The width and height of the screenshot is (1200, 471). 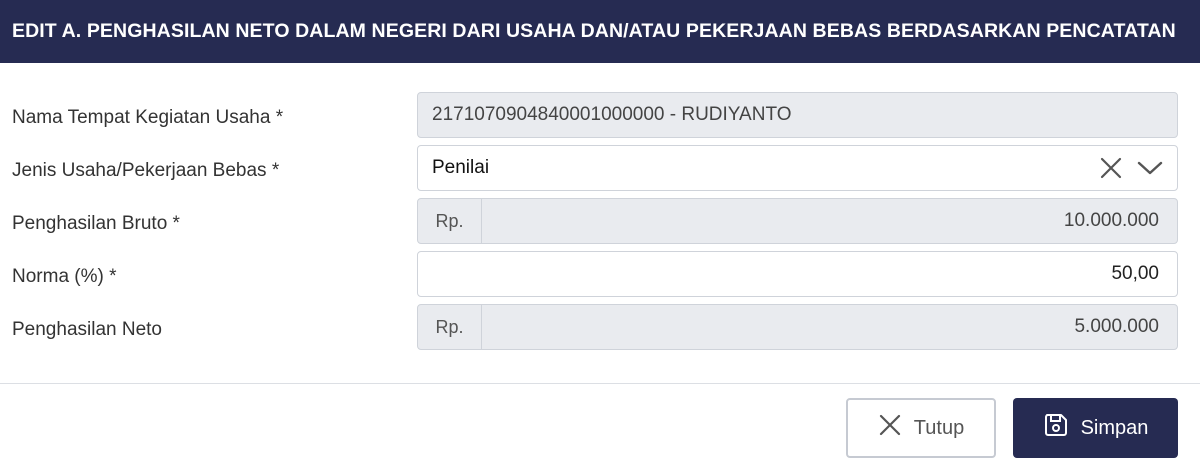 What do you see at coordinates (797, 274) in the screenshot?
I see `norma-input: 50,00` at bounding box center [797, 274].